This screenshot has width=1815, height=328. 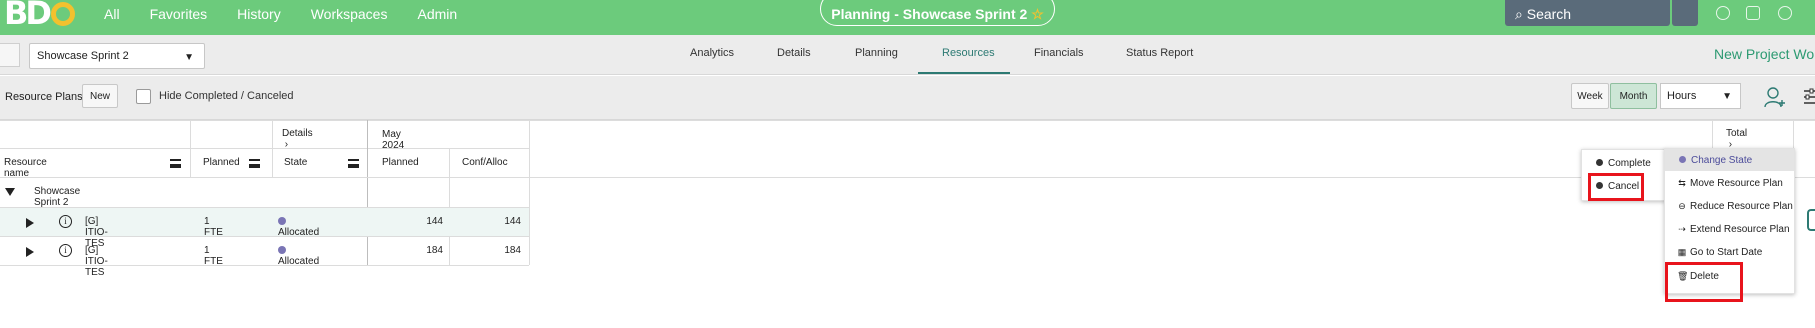 What do you see at coordinates (117, 56) in the screenshot?
I see `project-select: Showcase Sprint 2 ▼` at bounding box center [117, 56].